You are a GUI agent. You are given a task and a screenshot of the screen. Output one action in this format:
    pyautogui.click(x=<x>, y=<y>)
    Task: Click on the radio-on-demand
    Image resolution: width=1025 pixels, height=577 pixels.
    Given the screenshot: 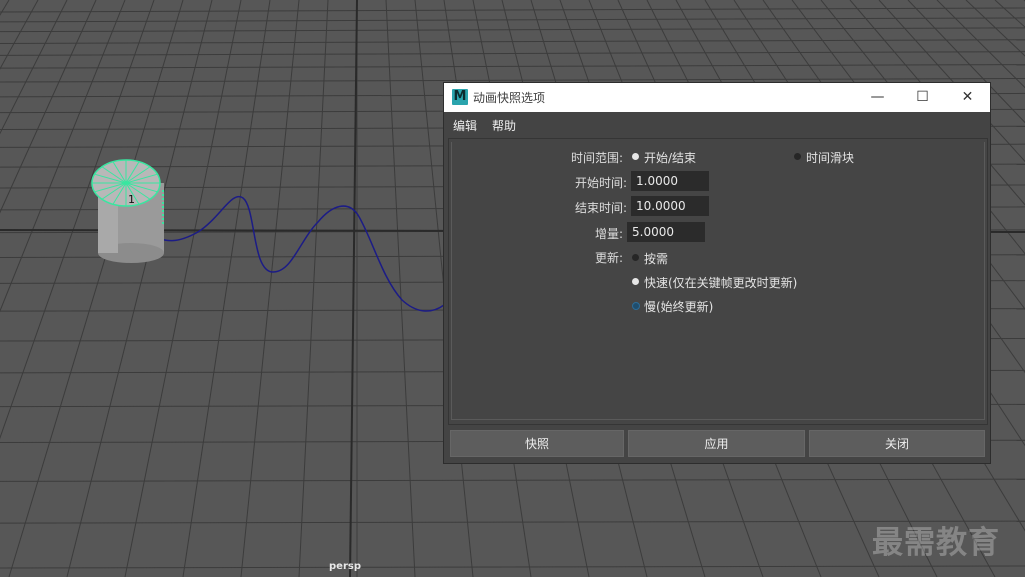 What is the action you would take?
    pyautogui.click(x=635, y=257)
    